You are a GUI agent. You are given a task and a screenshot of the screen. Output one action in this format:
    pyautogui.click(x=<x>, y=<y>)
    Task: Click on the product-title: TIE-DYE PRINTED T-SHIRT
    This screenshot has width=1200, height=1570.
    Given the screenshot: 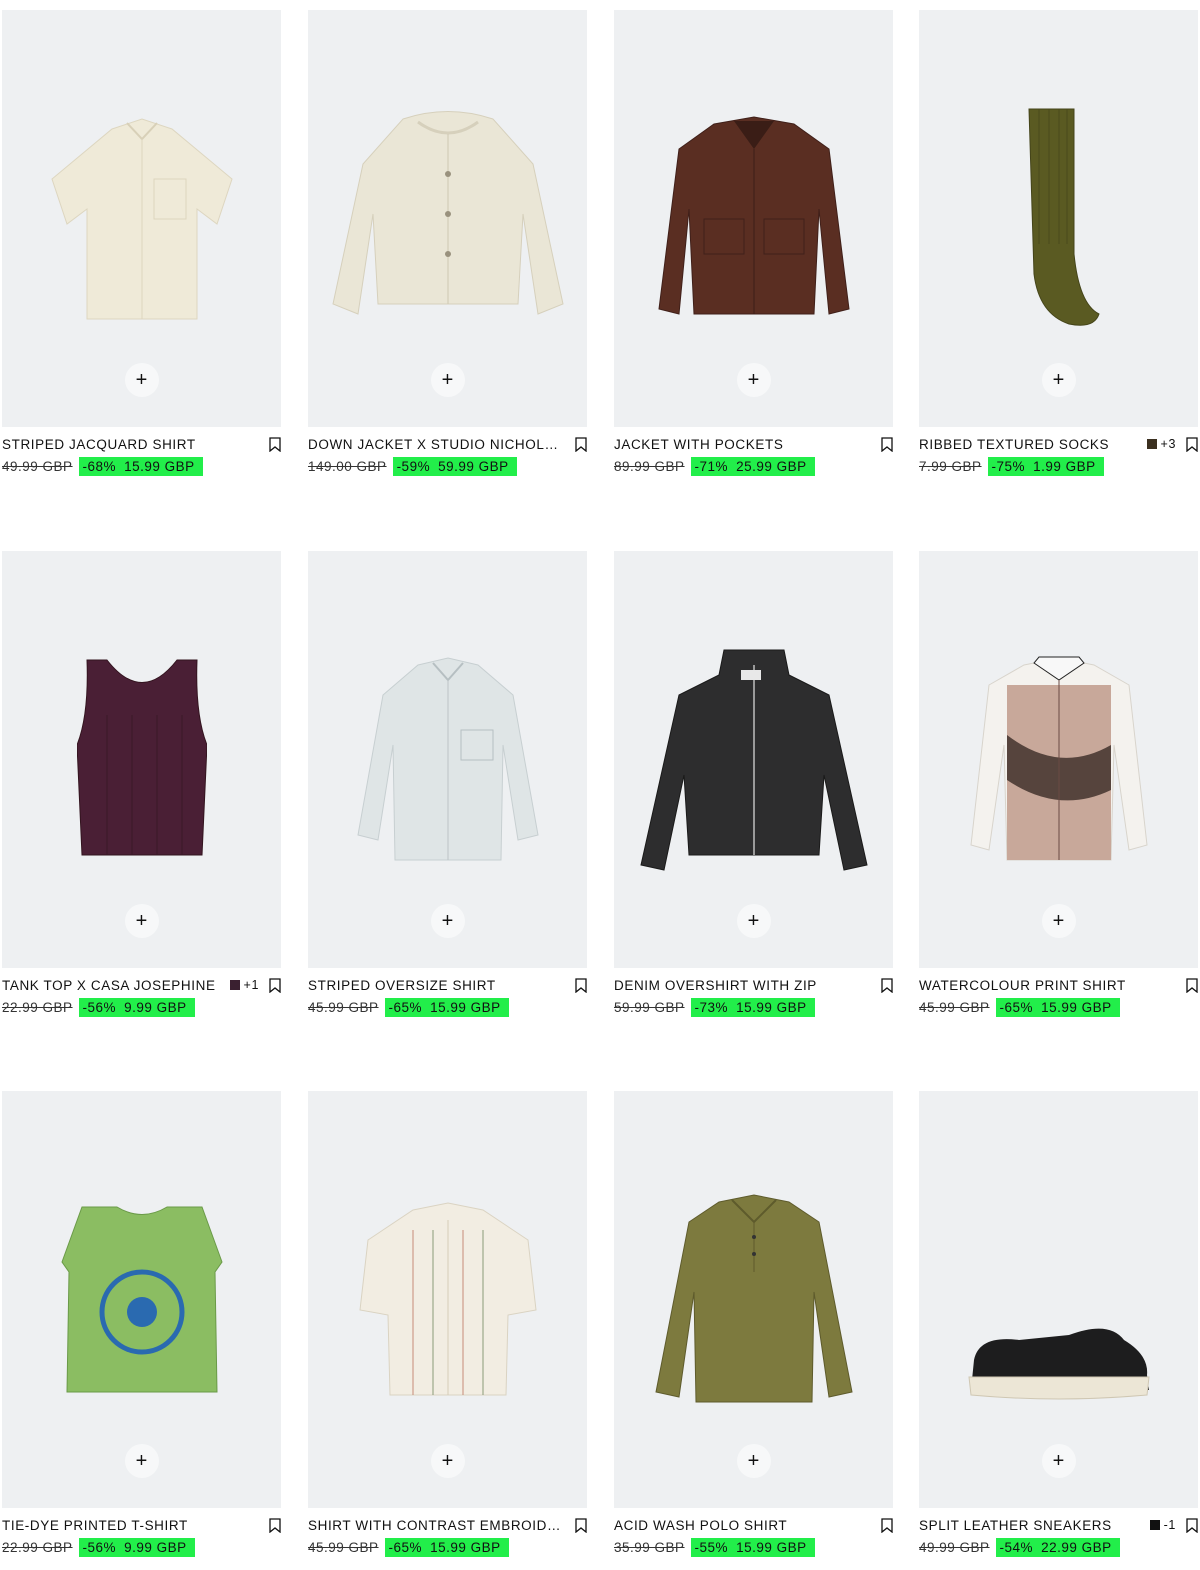 What is the action you would take?
    pyautogui.click(x=130, y=1525)
    